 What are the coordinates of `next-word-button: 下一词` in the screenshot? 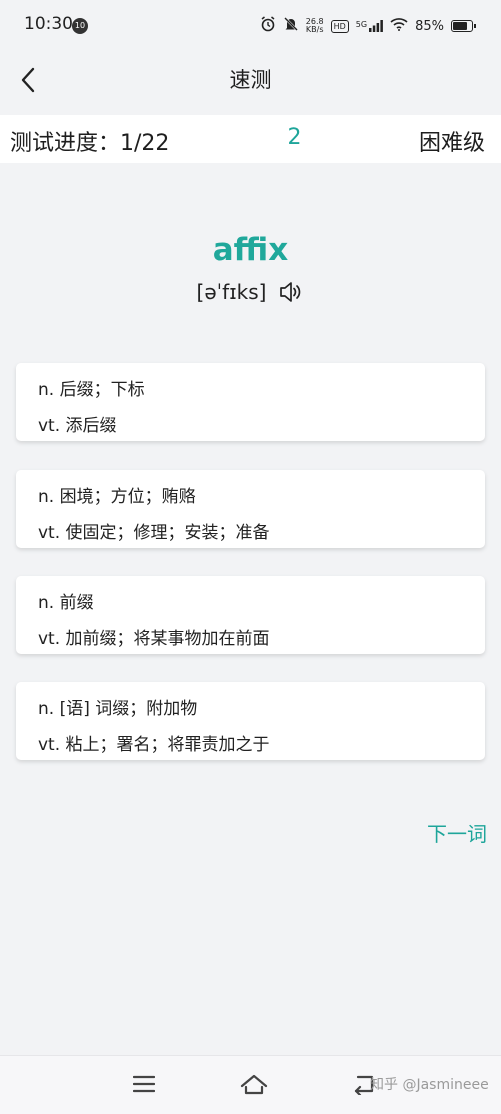 It's located at (457, 832).